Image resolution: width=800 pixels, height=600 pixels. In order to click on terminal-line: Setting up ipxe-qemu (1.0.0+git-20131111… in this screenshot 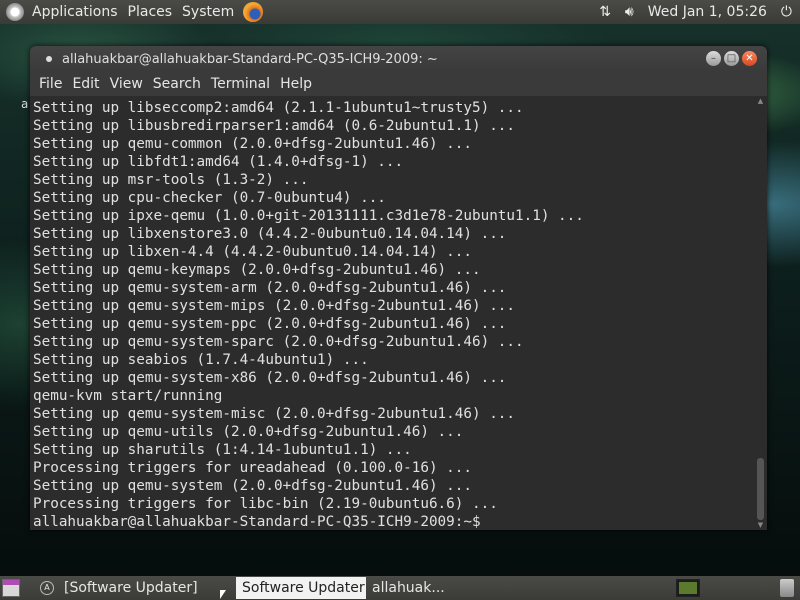, I will do `click(308, 216)`.